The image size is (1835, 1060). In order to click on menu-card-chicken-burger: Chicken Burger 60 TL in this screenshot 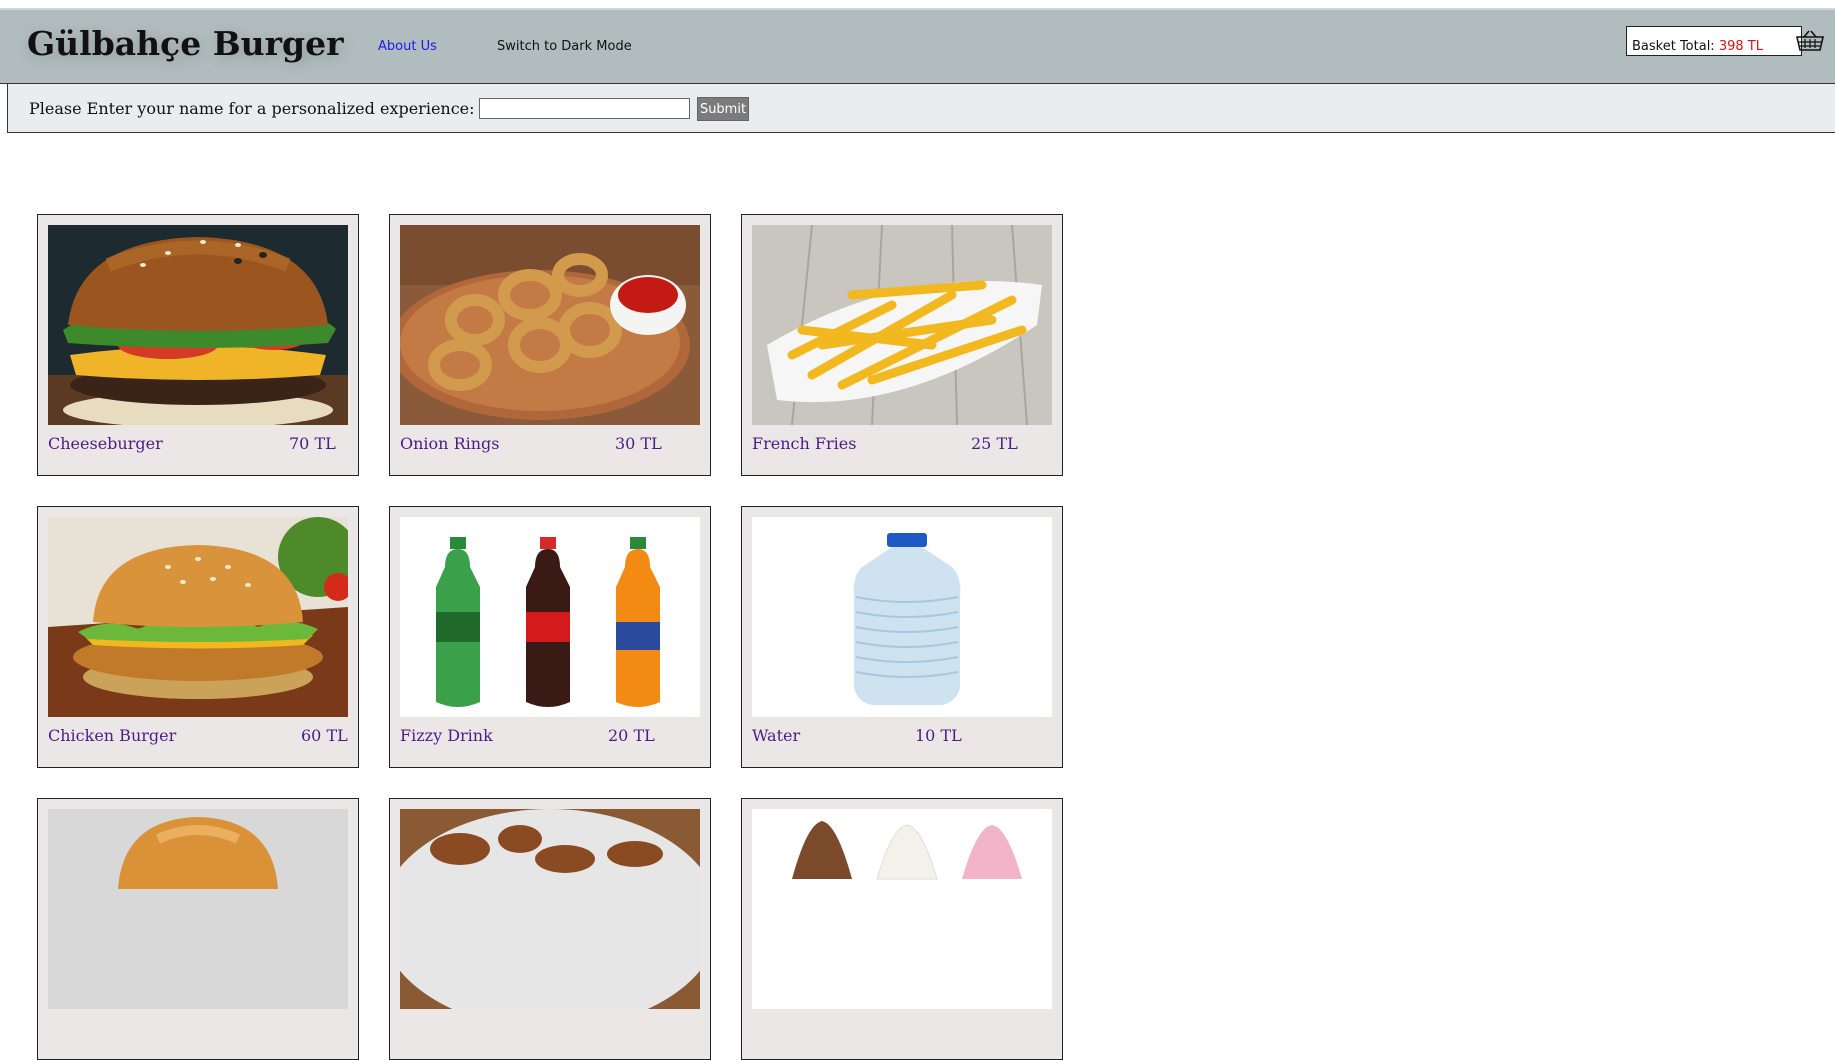, I will do `click(198, 637)`.